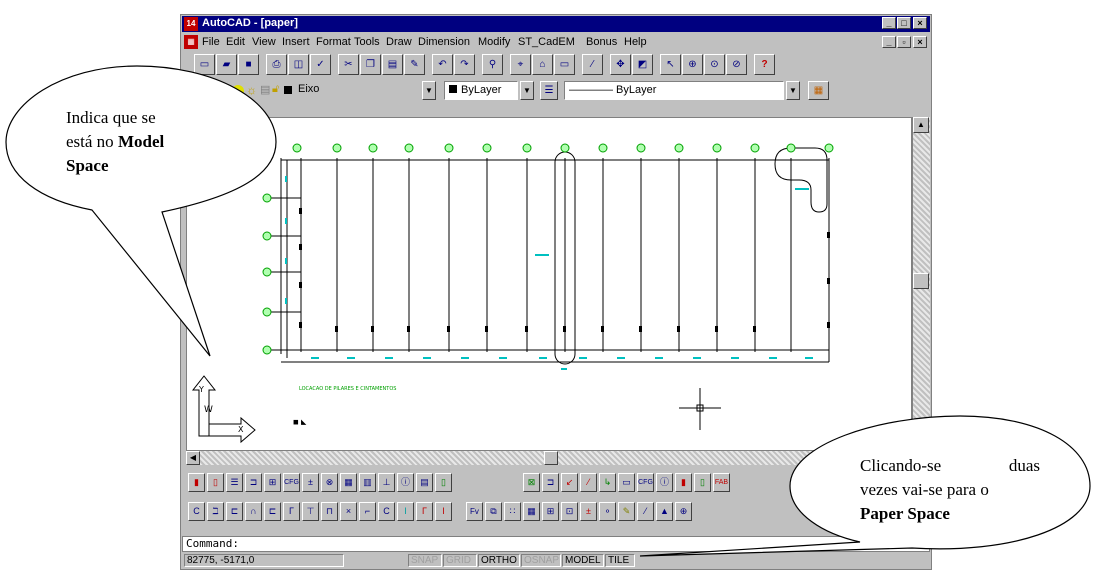 Image resolution: width=1093 pixels, height=570 pixels. I want to click on callout-left-line3: Space, so click(87, 165).